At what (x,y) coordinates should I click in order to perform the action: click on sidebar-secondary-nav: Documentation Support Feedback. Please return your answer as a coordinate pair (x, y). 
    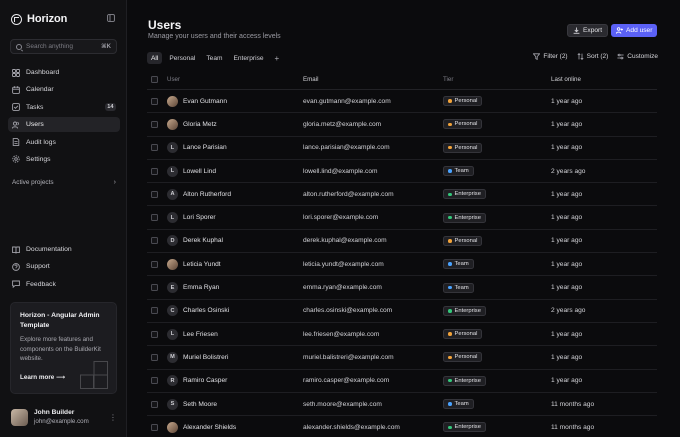
    Looking at the image, I should click on (64, 268).